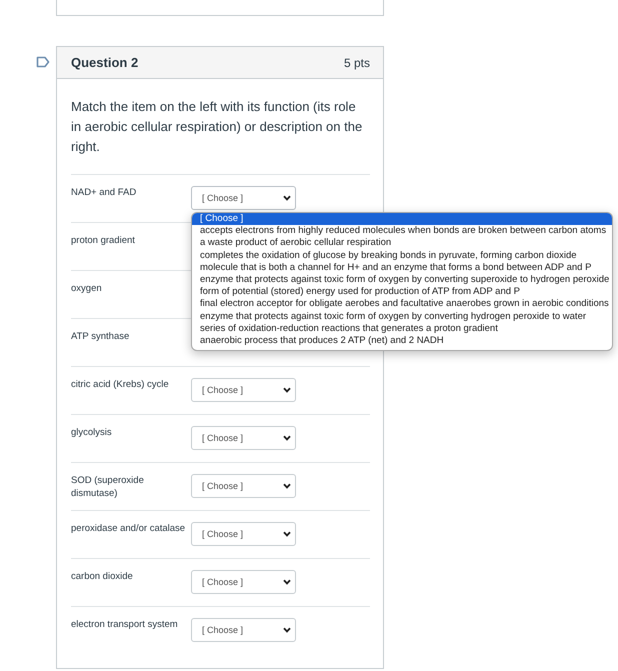  I want to click on dropdown-option: enzyme that protects against toxic form of oxygen by converting hydrogen peroxide to water, so click(402, 316).